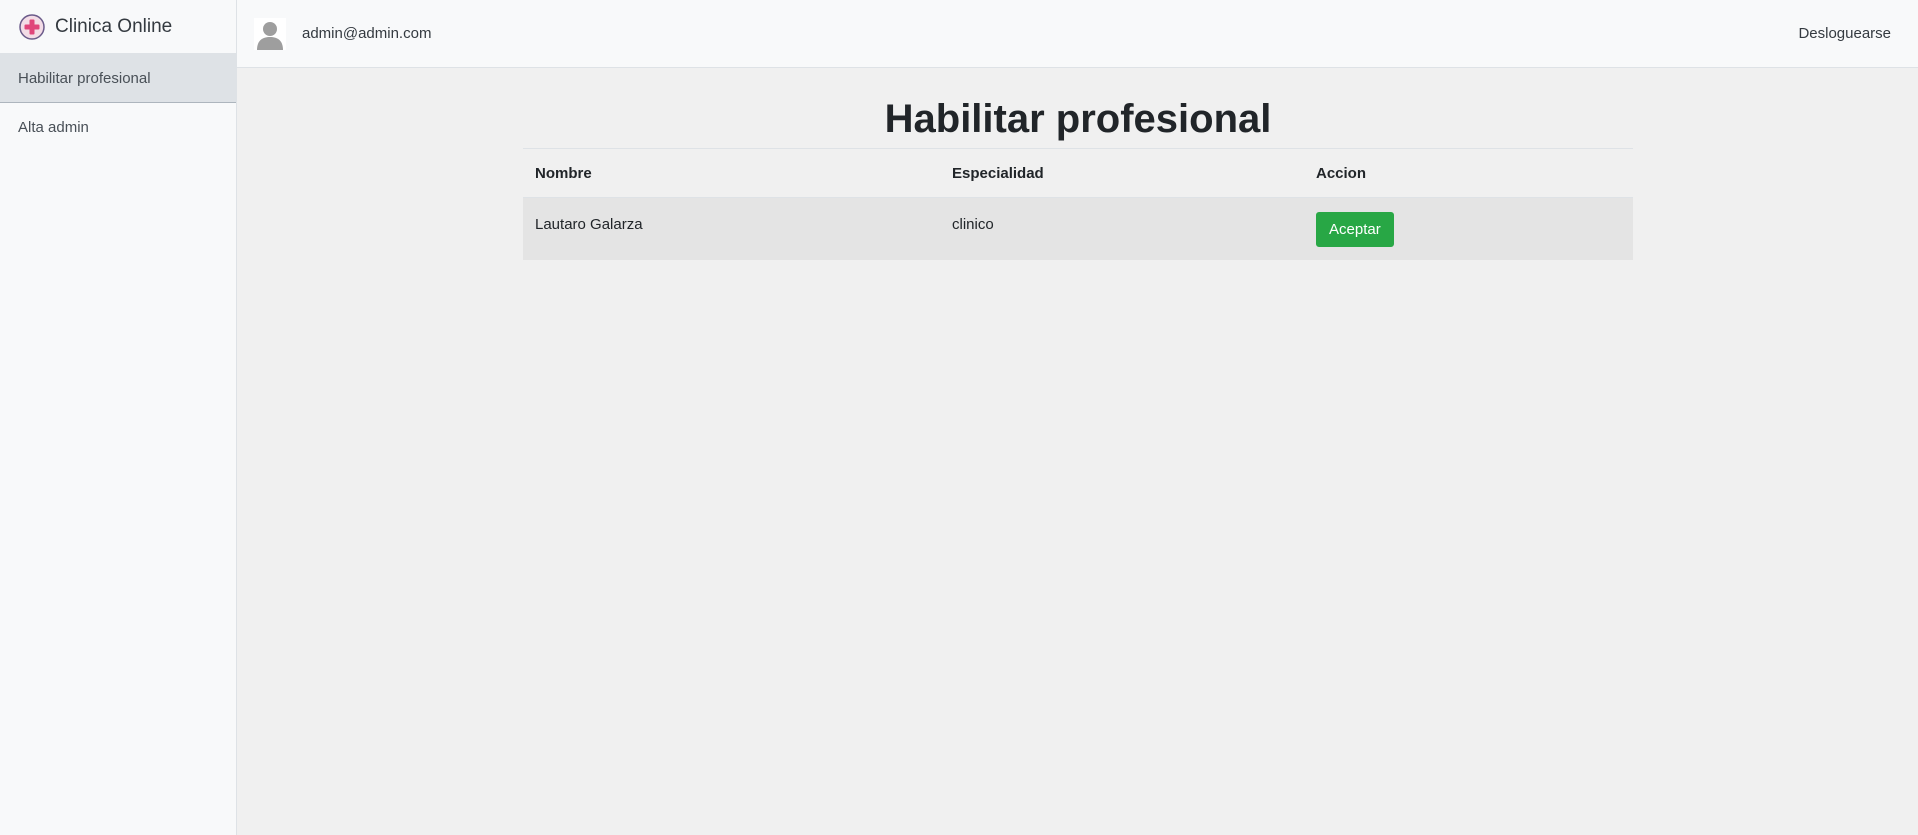 The width and height of the screenshot is (1918, 835). What do you see at coordinates (1355, 229) in the screenshot?
I see `accept-button: Aceptar` at bounding box center [1355, 229].